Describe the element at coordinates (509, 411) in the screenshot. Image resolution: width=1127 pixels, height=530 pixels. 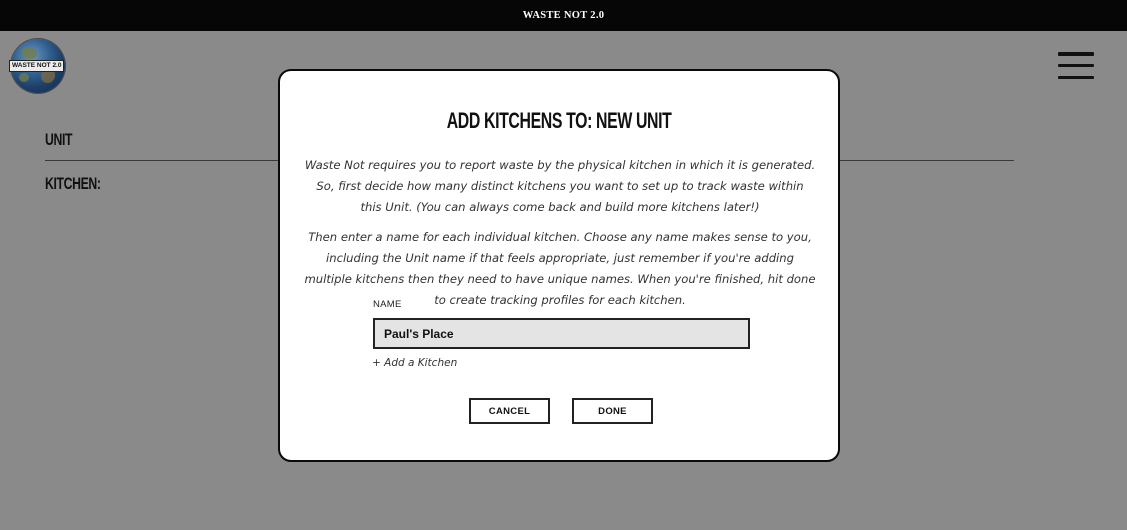
I see `cancel-button: CANCEL` at that location.